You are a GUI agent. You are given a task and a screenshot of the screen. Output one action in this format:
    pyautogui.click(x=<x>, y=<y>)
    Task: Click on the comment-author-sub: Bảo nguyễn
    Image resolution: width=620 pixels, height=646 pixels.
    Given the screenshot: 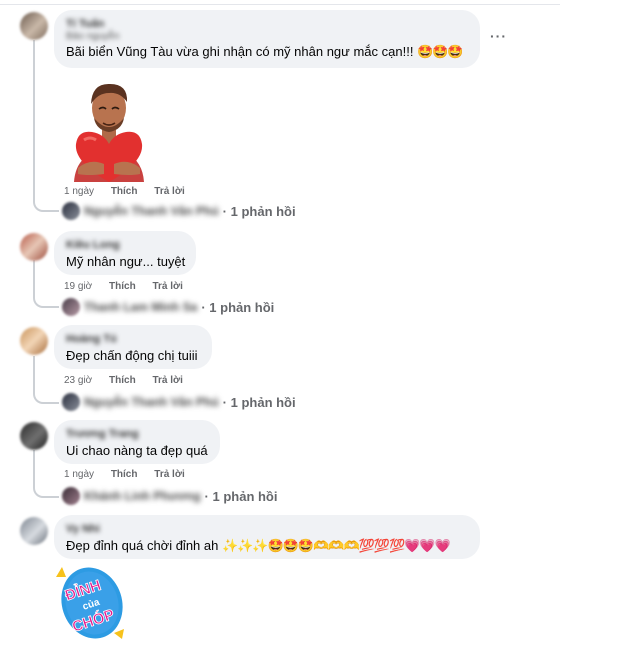 What is the action you would take?
    pyautogui.click(x=93, y=36)
    